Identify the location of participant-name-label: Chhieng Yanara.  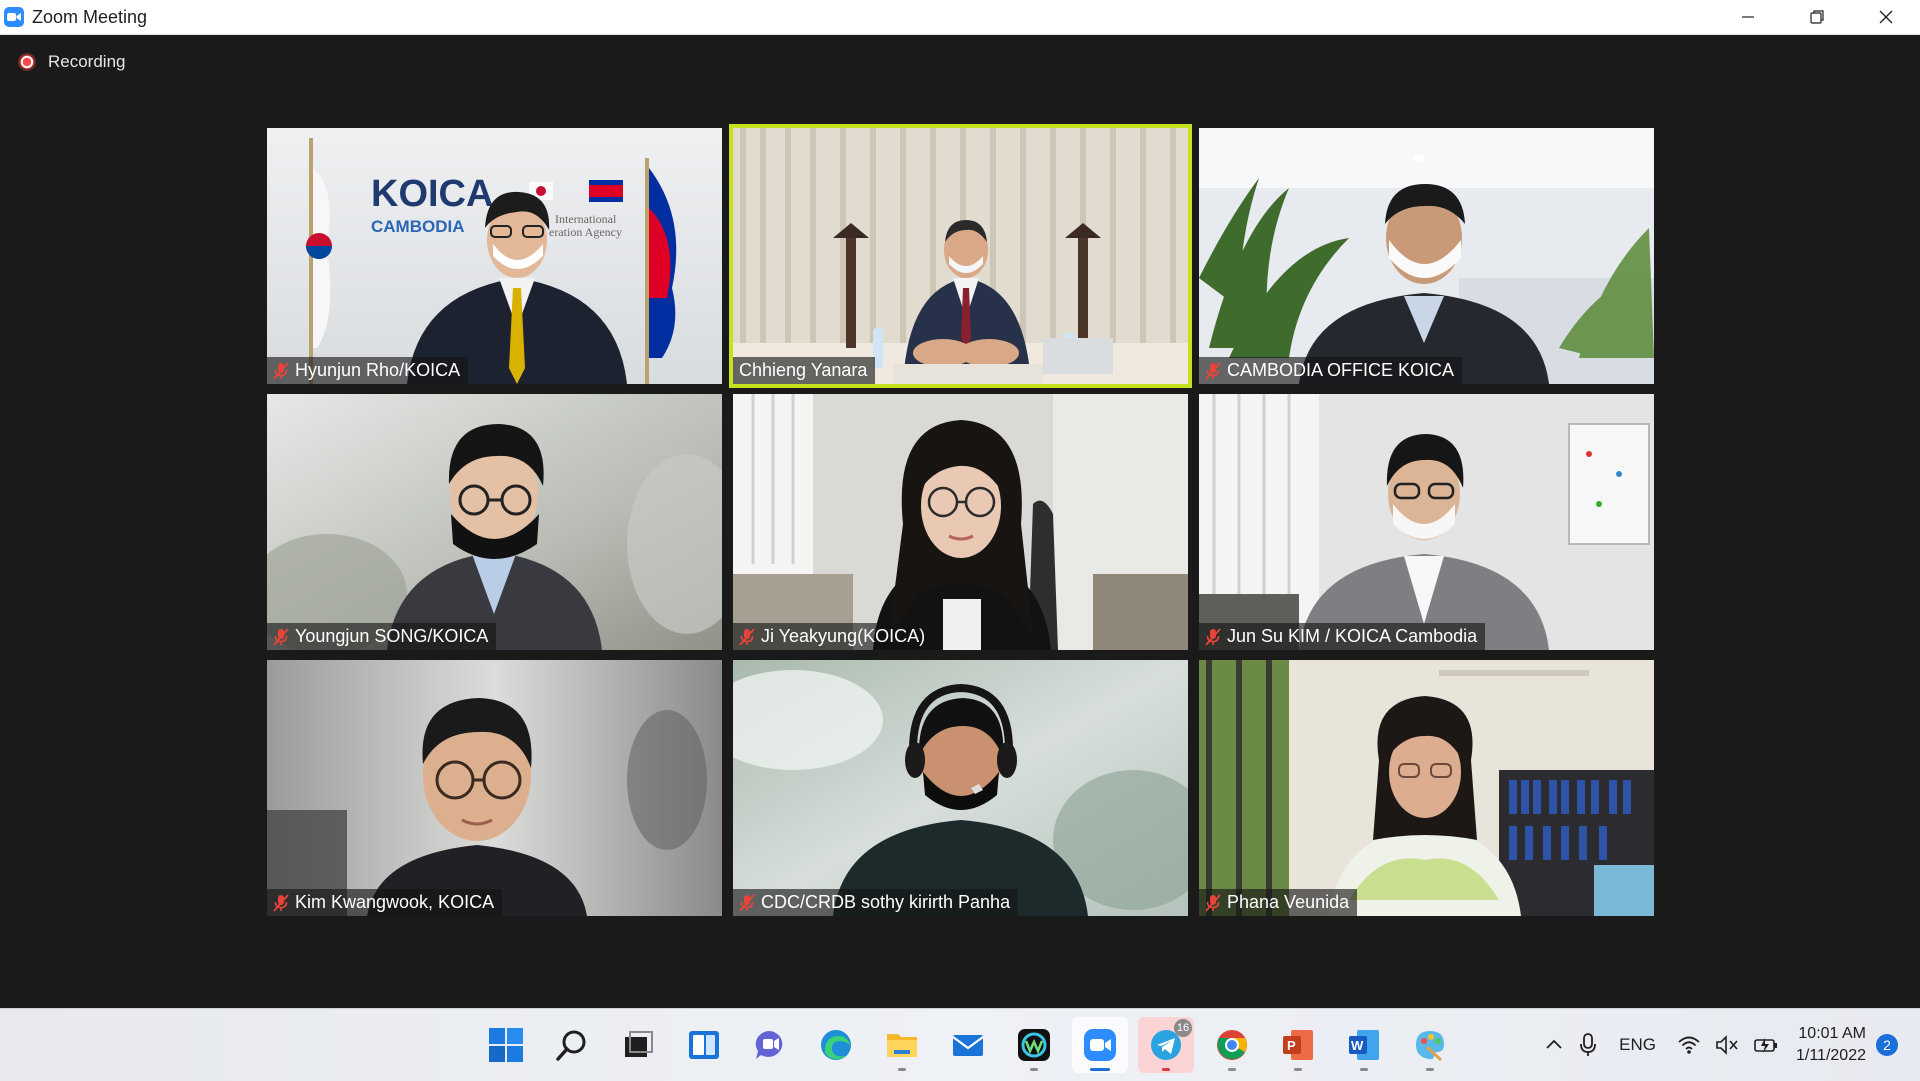
(804, 370).